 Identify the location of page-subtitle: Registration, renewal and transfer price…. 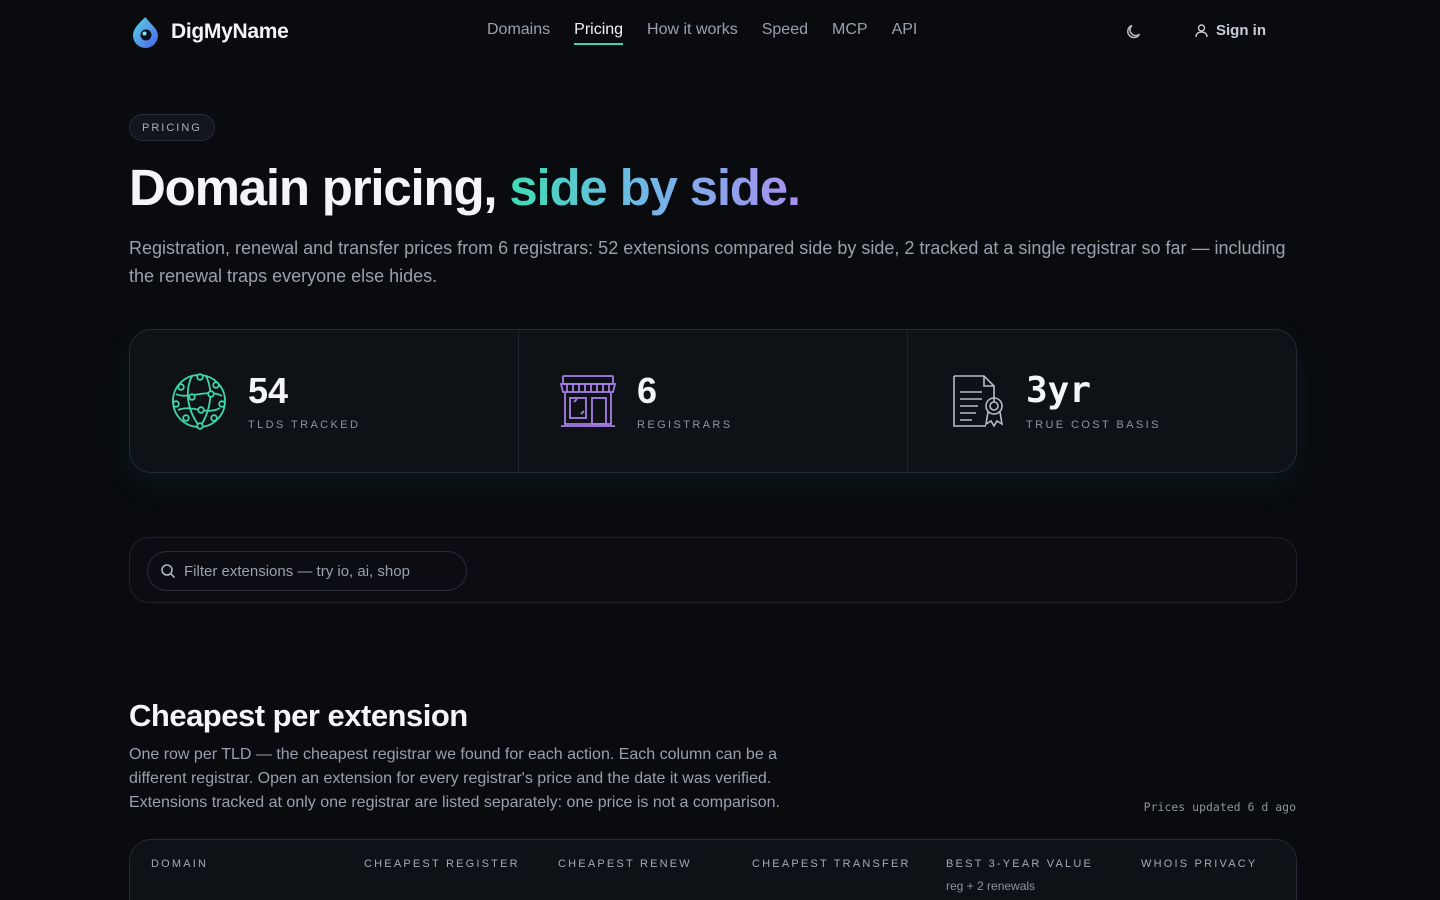
(707, 262).